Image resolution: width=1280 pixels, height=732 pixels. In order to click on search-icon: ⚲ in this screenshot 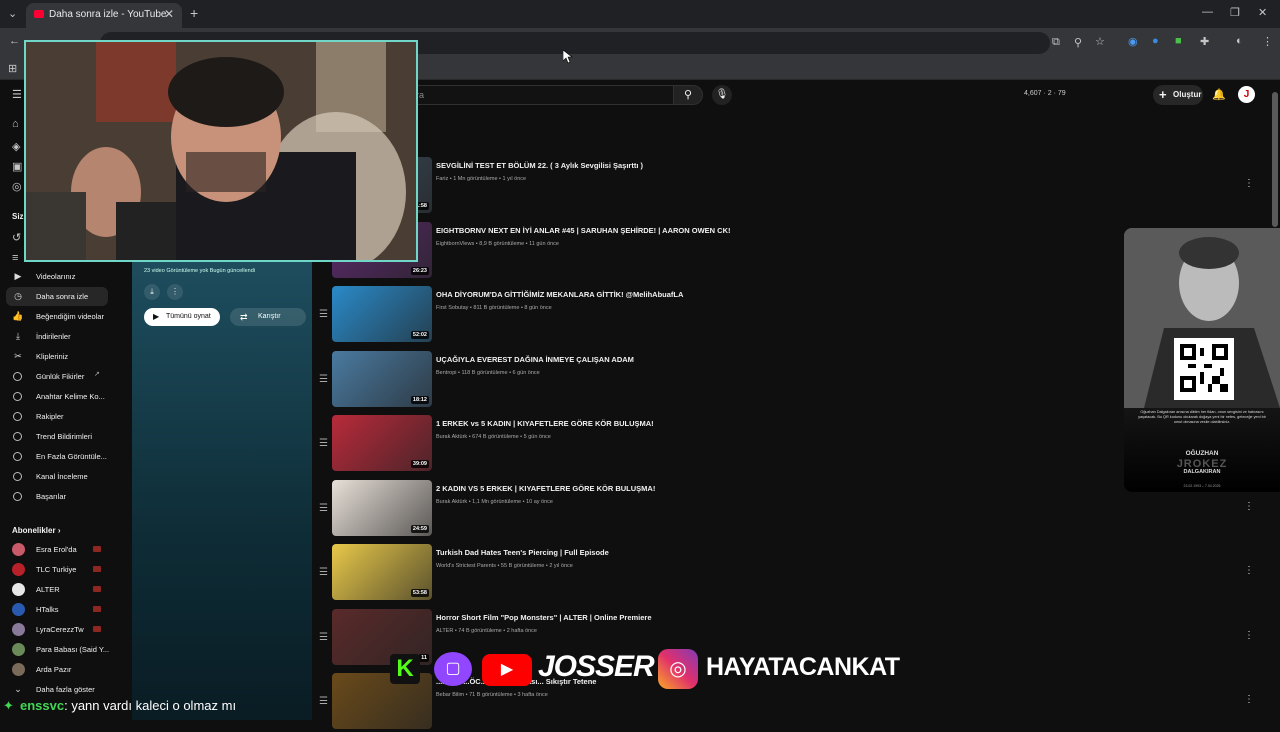, I will do `click(688, 95)`.